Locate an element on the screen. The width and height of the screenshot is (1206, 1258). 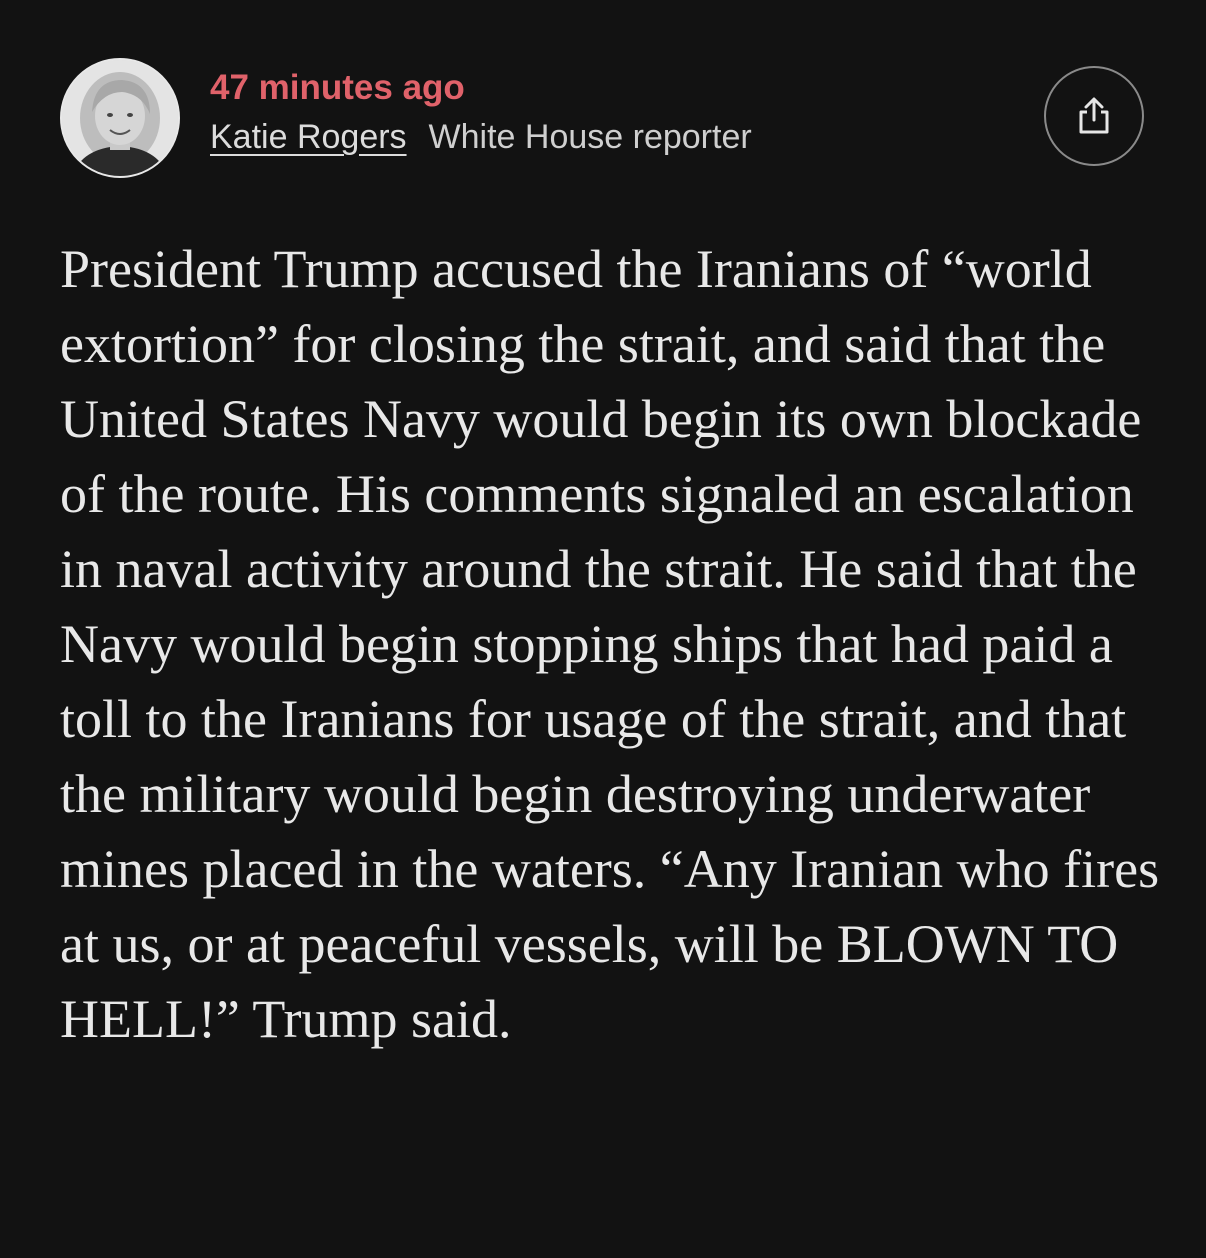
share-button is located at coordinates (1094, 116).